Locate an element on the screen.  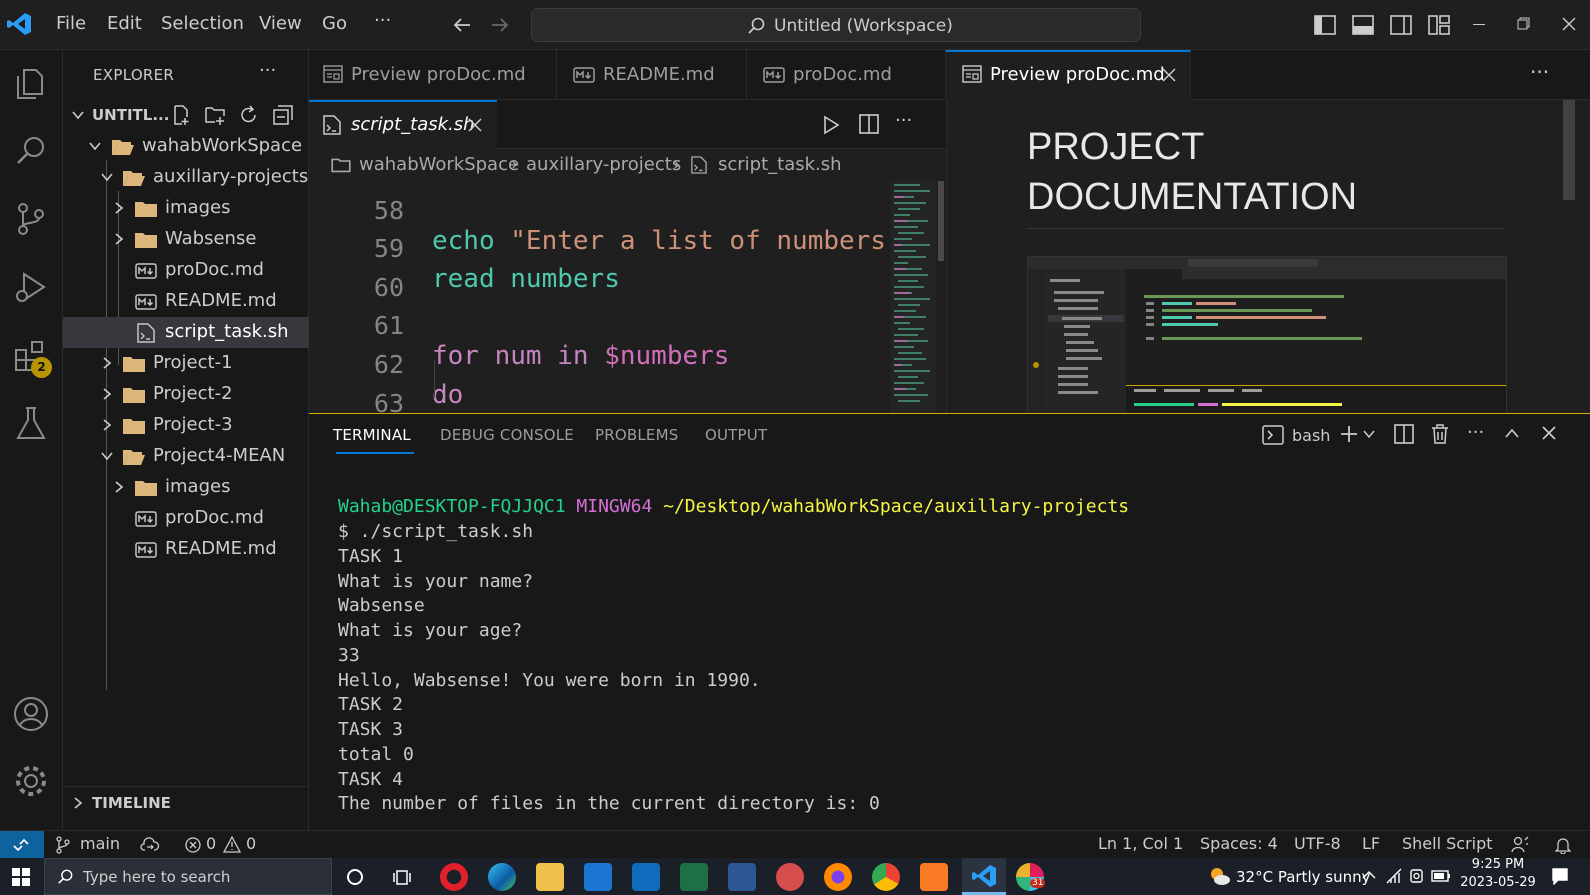
webcam-icon is located at coordinates (1418, 876).